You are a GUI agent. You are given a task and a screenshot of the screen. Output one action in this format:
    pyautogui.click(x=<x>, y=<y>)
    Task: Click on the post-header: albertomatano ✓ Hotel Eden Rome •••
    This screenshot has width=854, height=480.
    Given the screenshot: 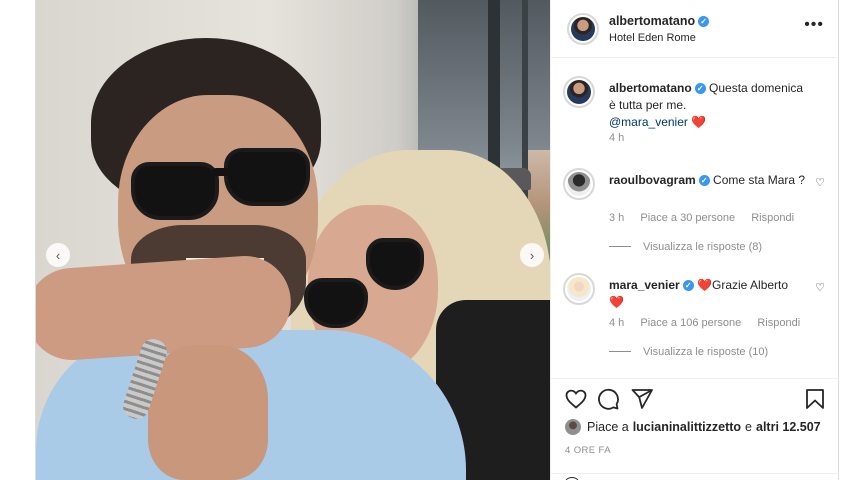 What is the action you would take?
    pyautogui.click(x=694, y=29)
    